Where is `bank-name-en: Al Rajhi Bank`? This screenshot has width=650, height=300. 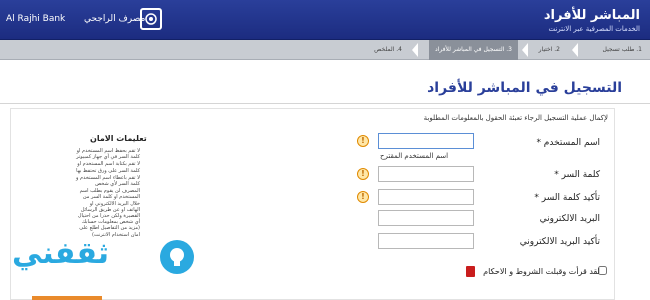 bank-name-en: Al Rajhi Bank is located at coordinates (36, 19).